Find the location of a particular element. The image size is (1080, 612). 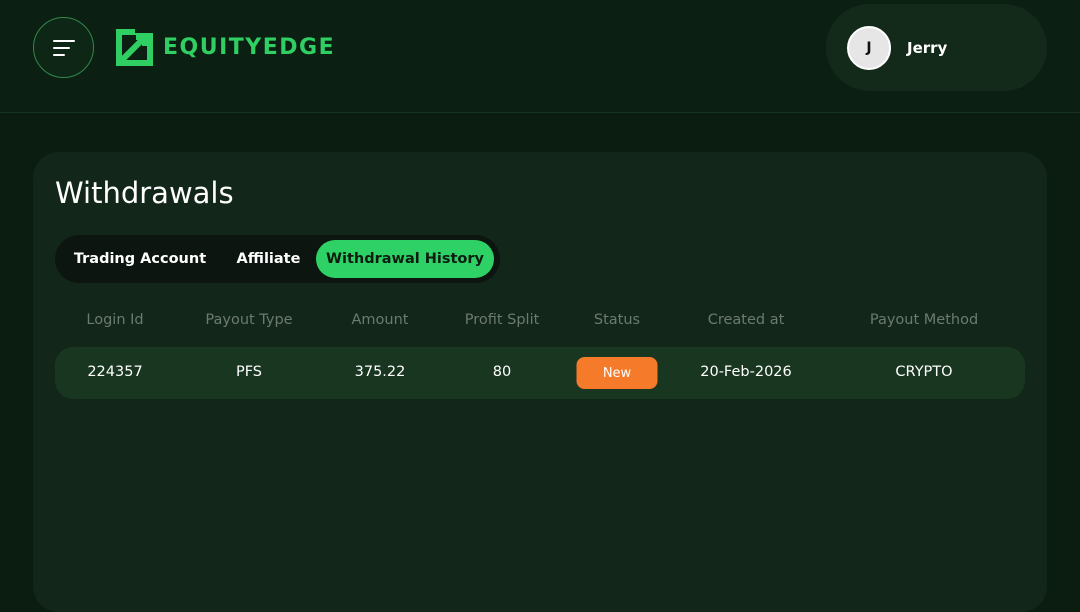

tab-affiliate: Affiliate is located at coordinates (268, 259).